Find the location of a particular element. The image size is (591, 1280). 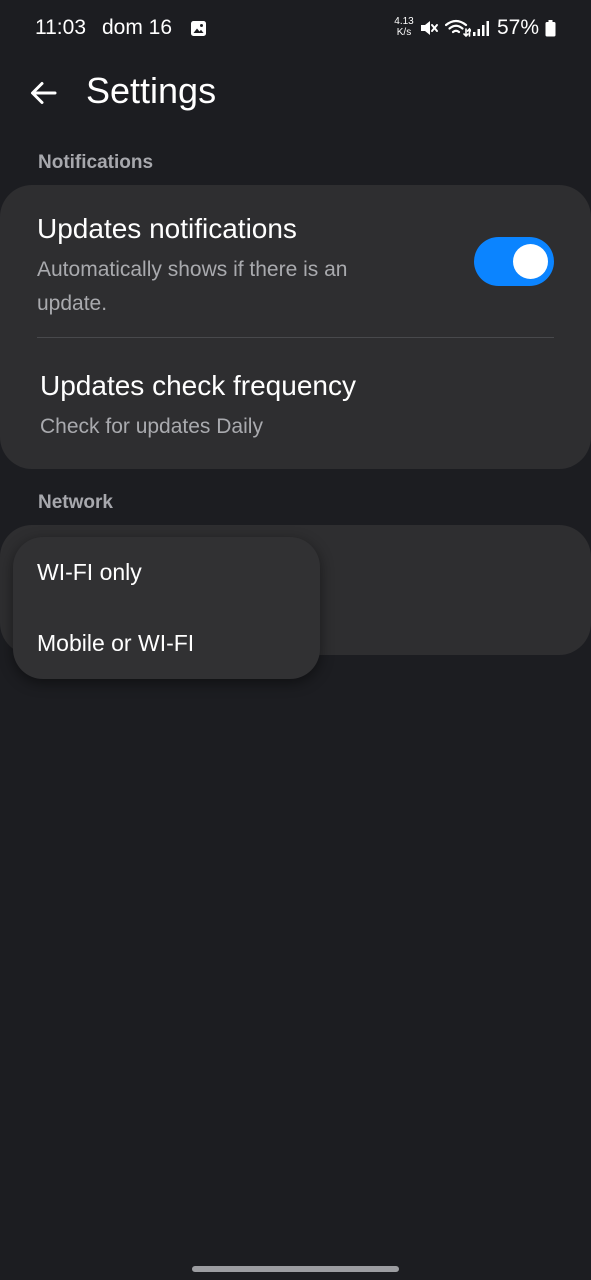

gesture-nav-handle is located at coordinates (295, 1269).